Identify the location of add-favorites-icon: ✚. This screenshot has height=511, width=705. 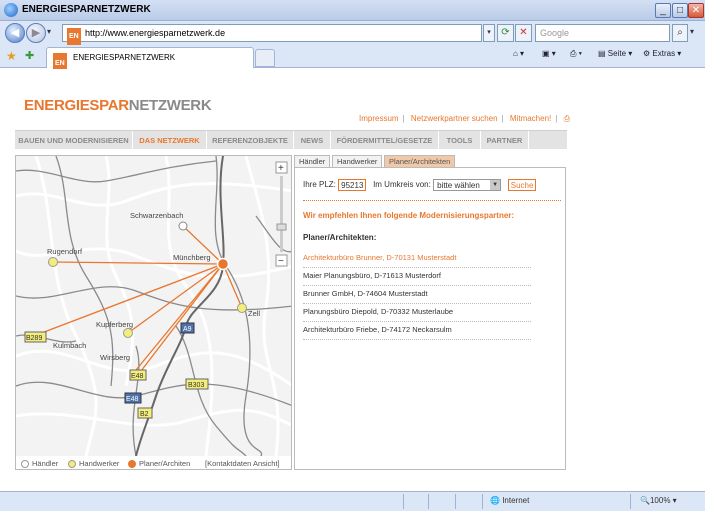
(29, 55).